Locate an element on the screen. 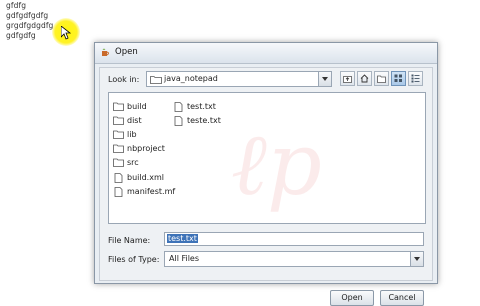 The width and height of the screenshot is (480, 306). list-item-label: teste.txt is located at coordinates (204, 120).